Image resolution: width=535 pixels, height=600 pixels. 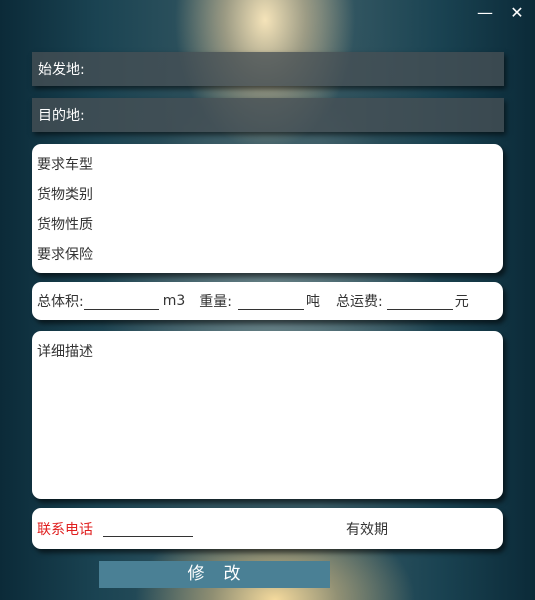 I want to click on origin-label: 始发地:, so click(x=61, y=70).